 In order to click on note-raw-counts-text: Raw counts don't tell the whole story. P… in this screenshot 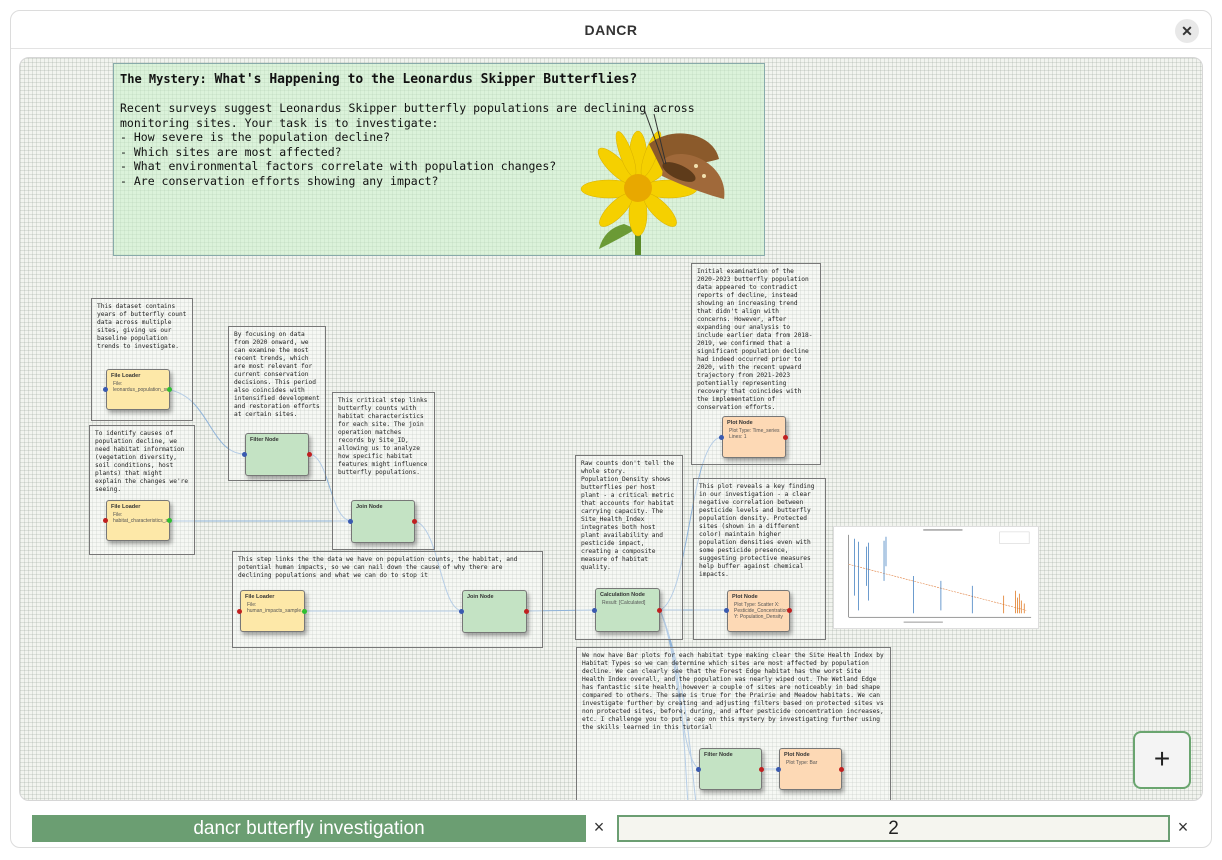, I will do `click(628, 515)`.